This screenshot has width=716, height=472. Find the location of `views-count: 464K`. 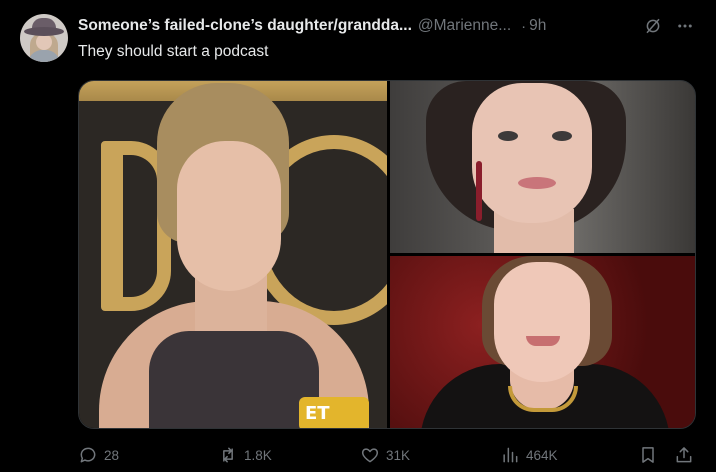

views-count: 464K is located at coordinates (542, 455).